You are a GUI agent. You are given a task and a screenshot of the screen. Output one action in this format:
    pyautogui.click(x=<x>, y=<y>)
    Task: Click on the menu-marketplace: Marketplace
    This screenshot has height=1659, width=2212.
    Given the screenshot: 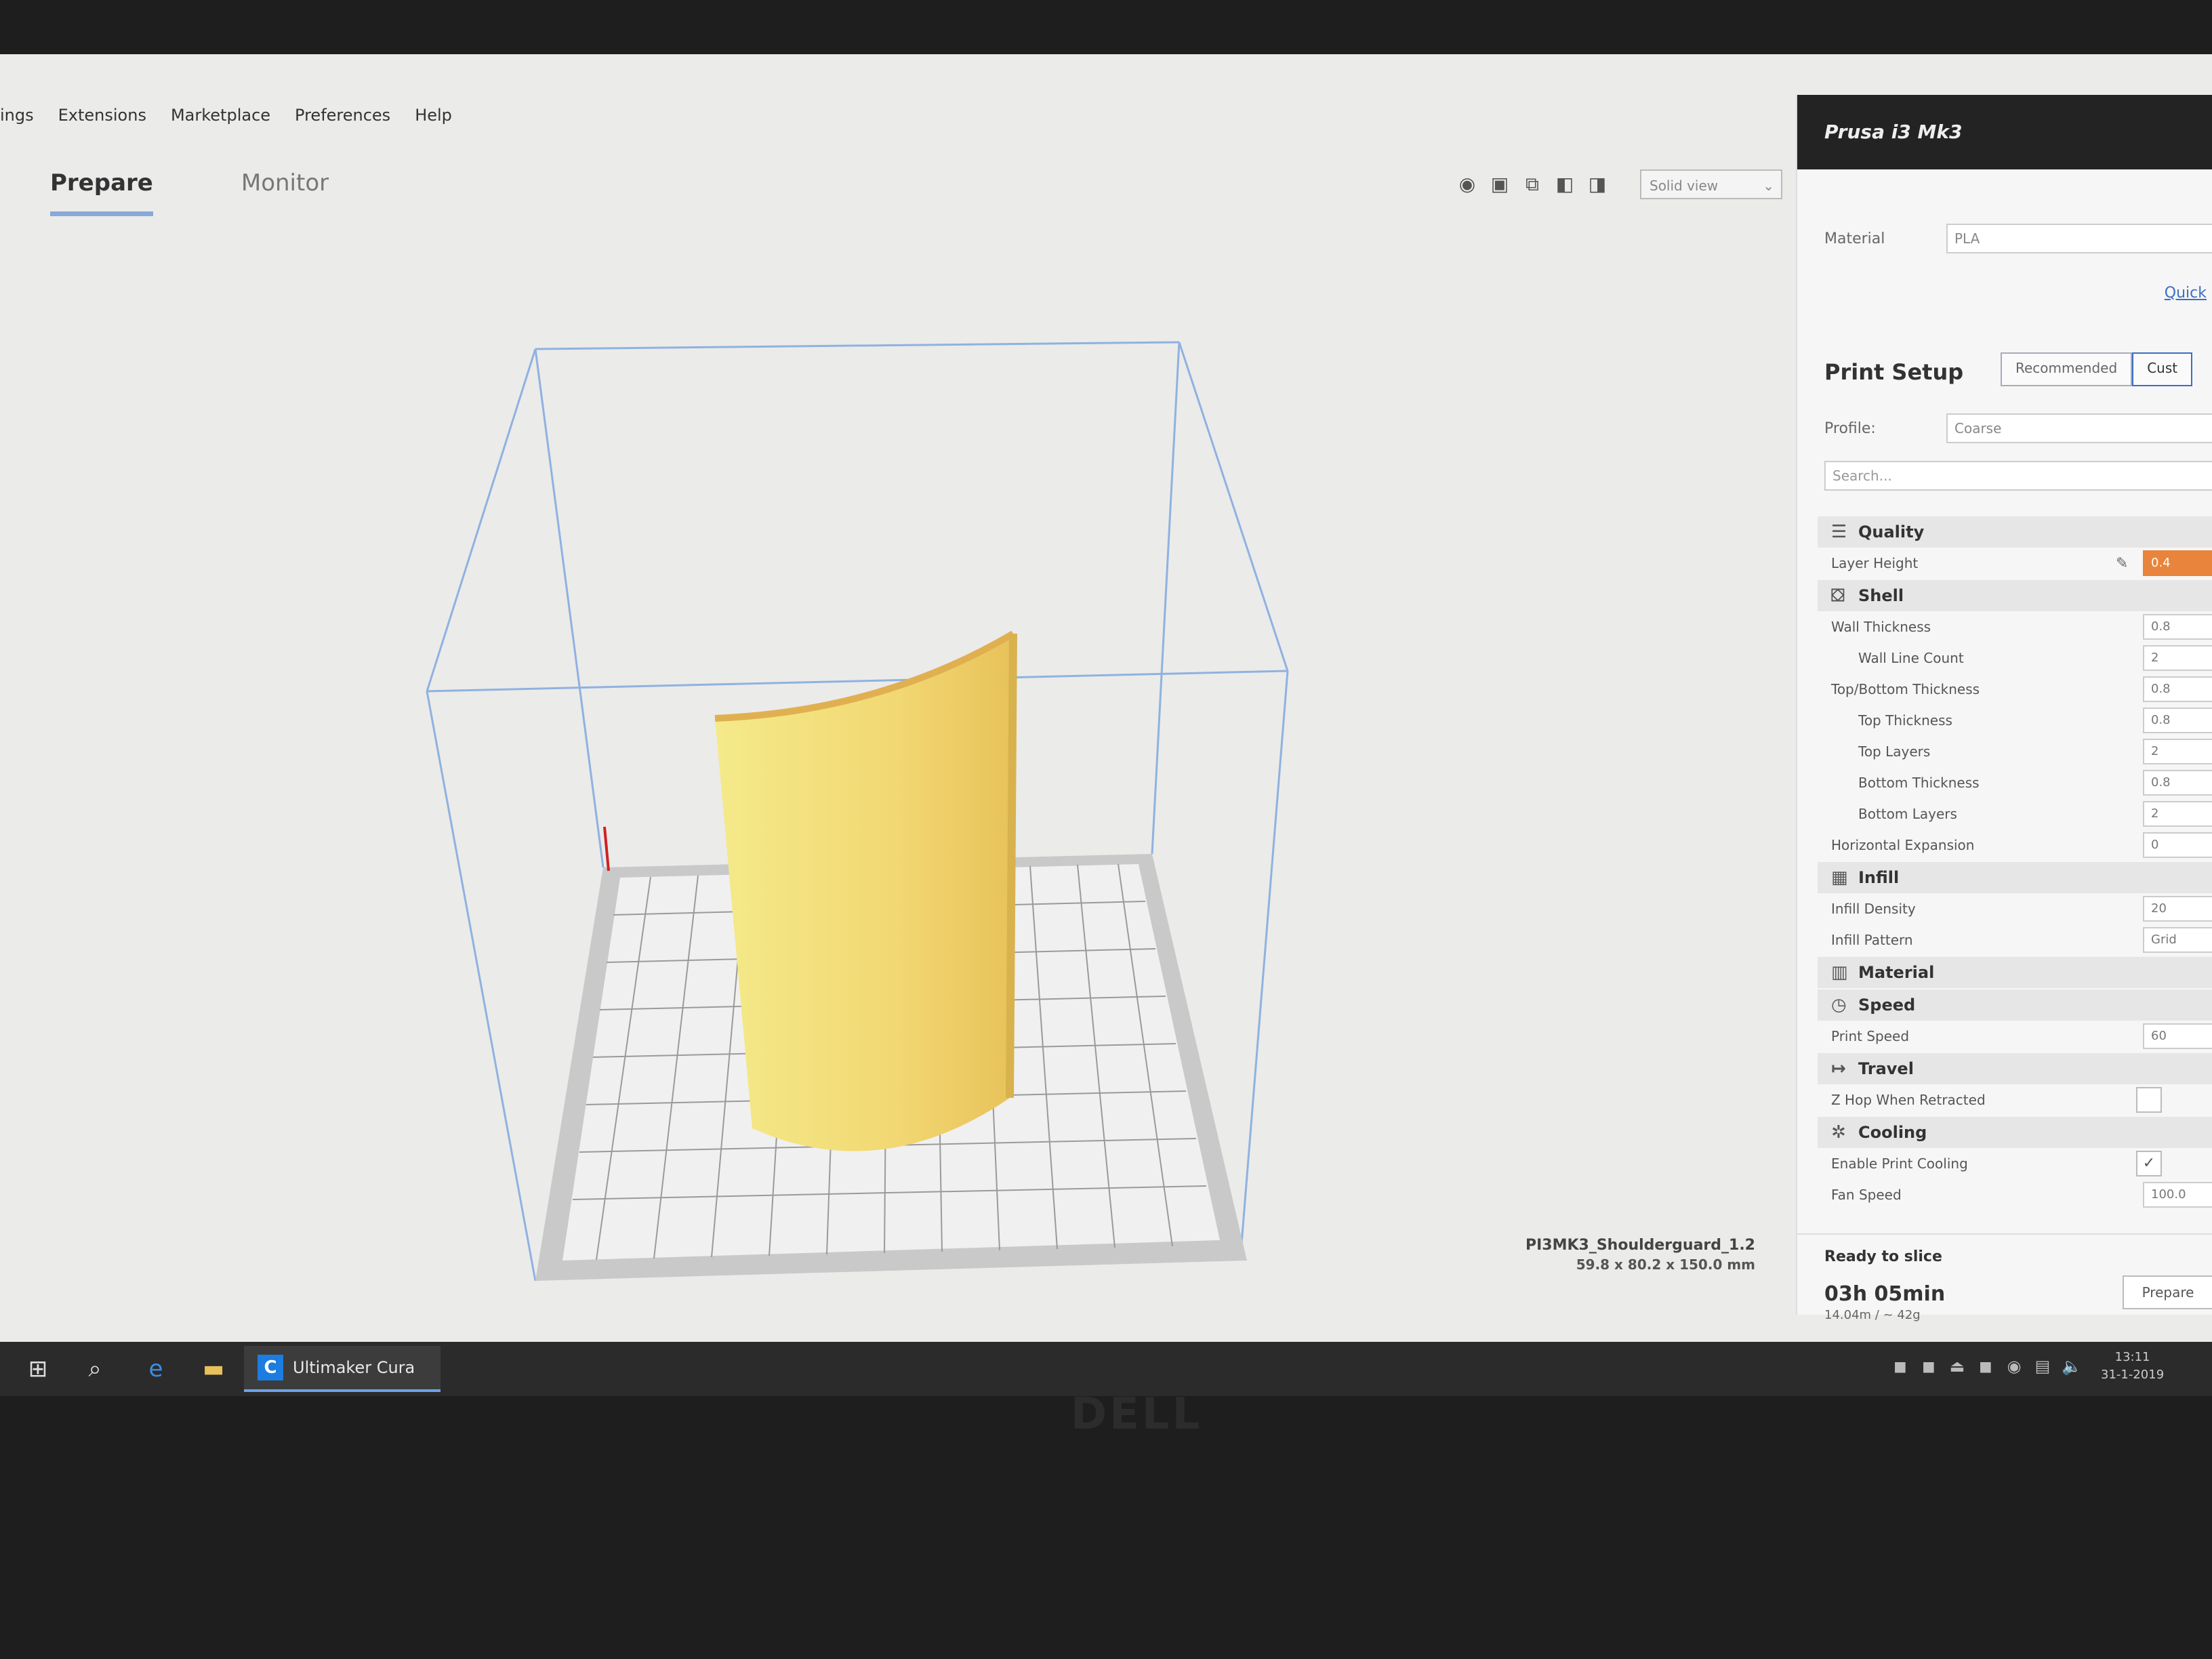 What is the action you would take?
    pyautogui.click(x=221, y=116)
    